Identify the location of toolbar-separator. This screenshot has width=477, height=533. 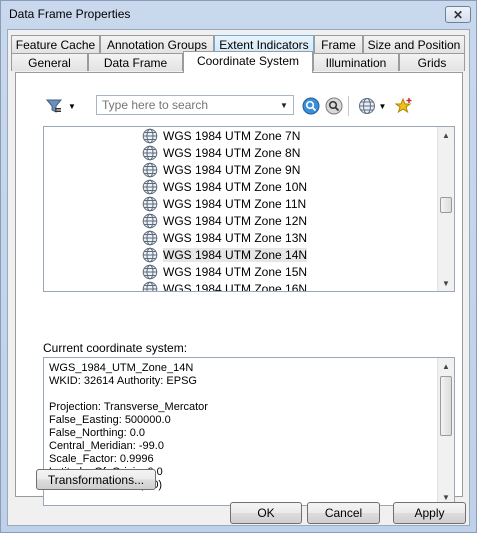
(348, 106).